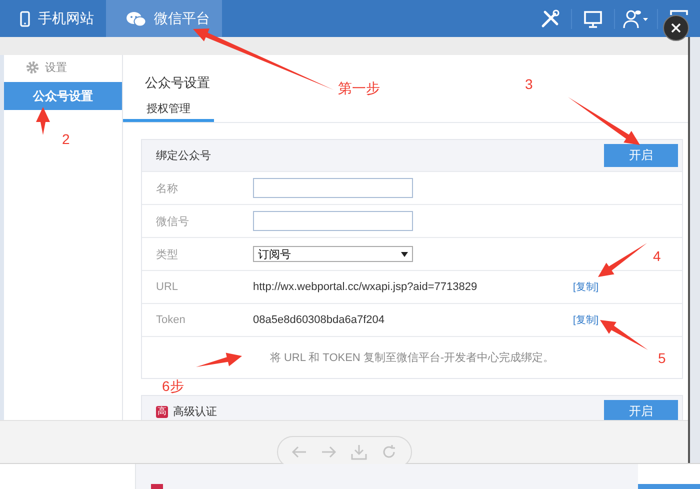 Image resolution: width=700 pixels, height=489 pixels. What do you see at coordinates (164, 18) in the screenshot?
I see `nav-tab: 微信平台` at bounding box center [164, 18].